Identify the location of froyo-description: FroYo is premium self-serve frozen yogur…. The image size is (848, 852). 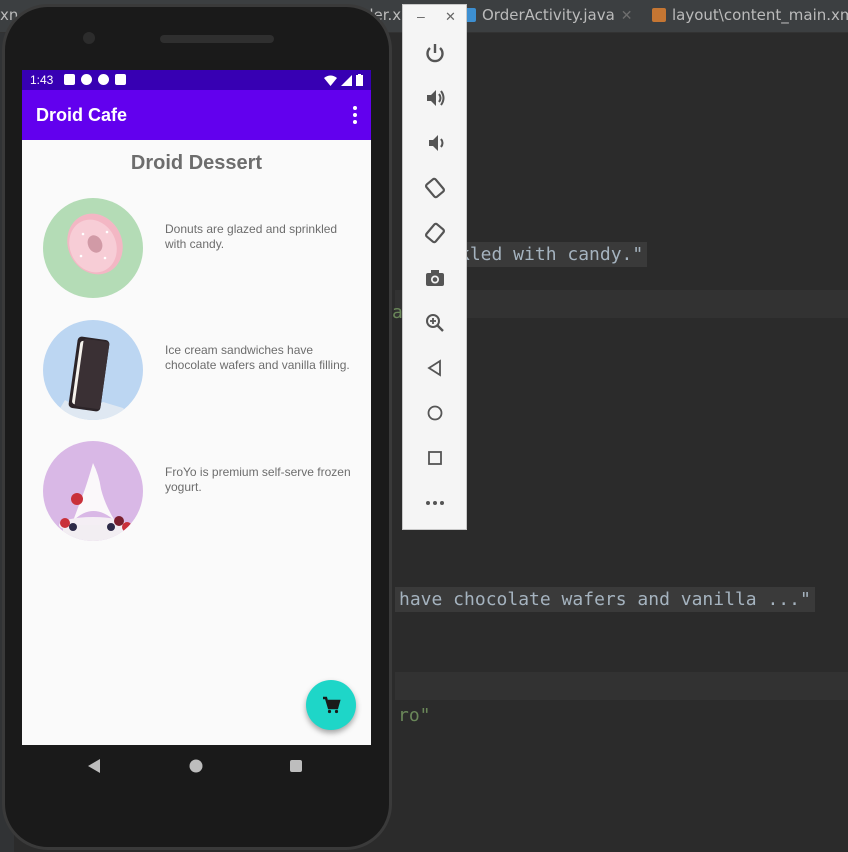
(258, 479).